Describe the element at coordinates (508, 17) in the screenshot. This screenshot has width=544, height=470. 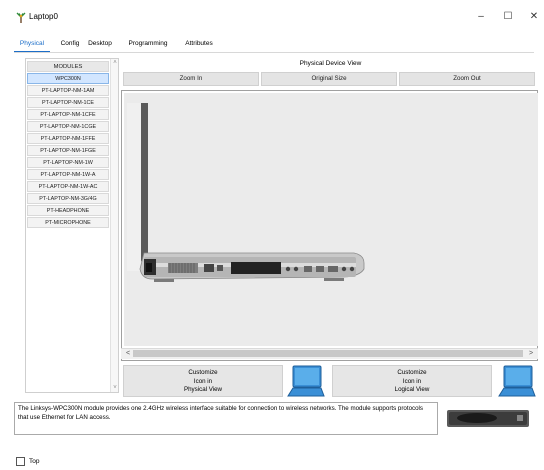
I see `maximize-button: ☐` at that location.